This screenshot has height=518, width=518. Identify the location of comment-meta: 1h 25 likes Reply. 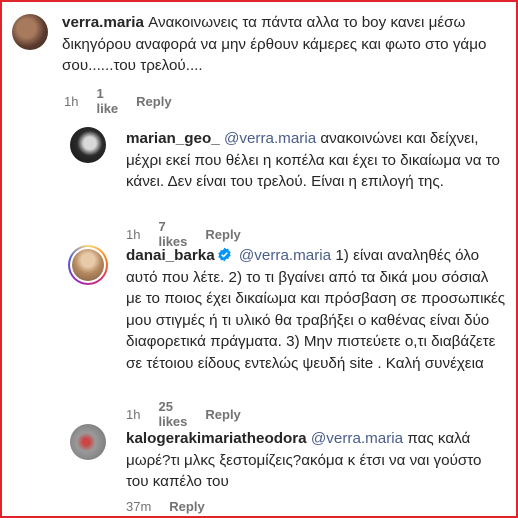
(183, 414).